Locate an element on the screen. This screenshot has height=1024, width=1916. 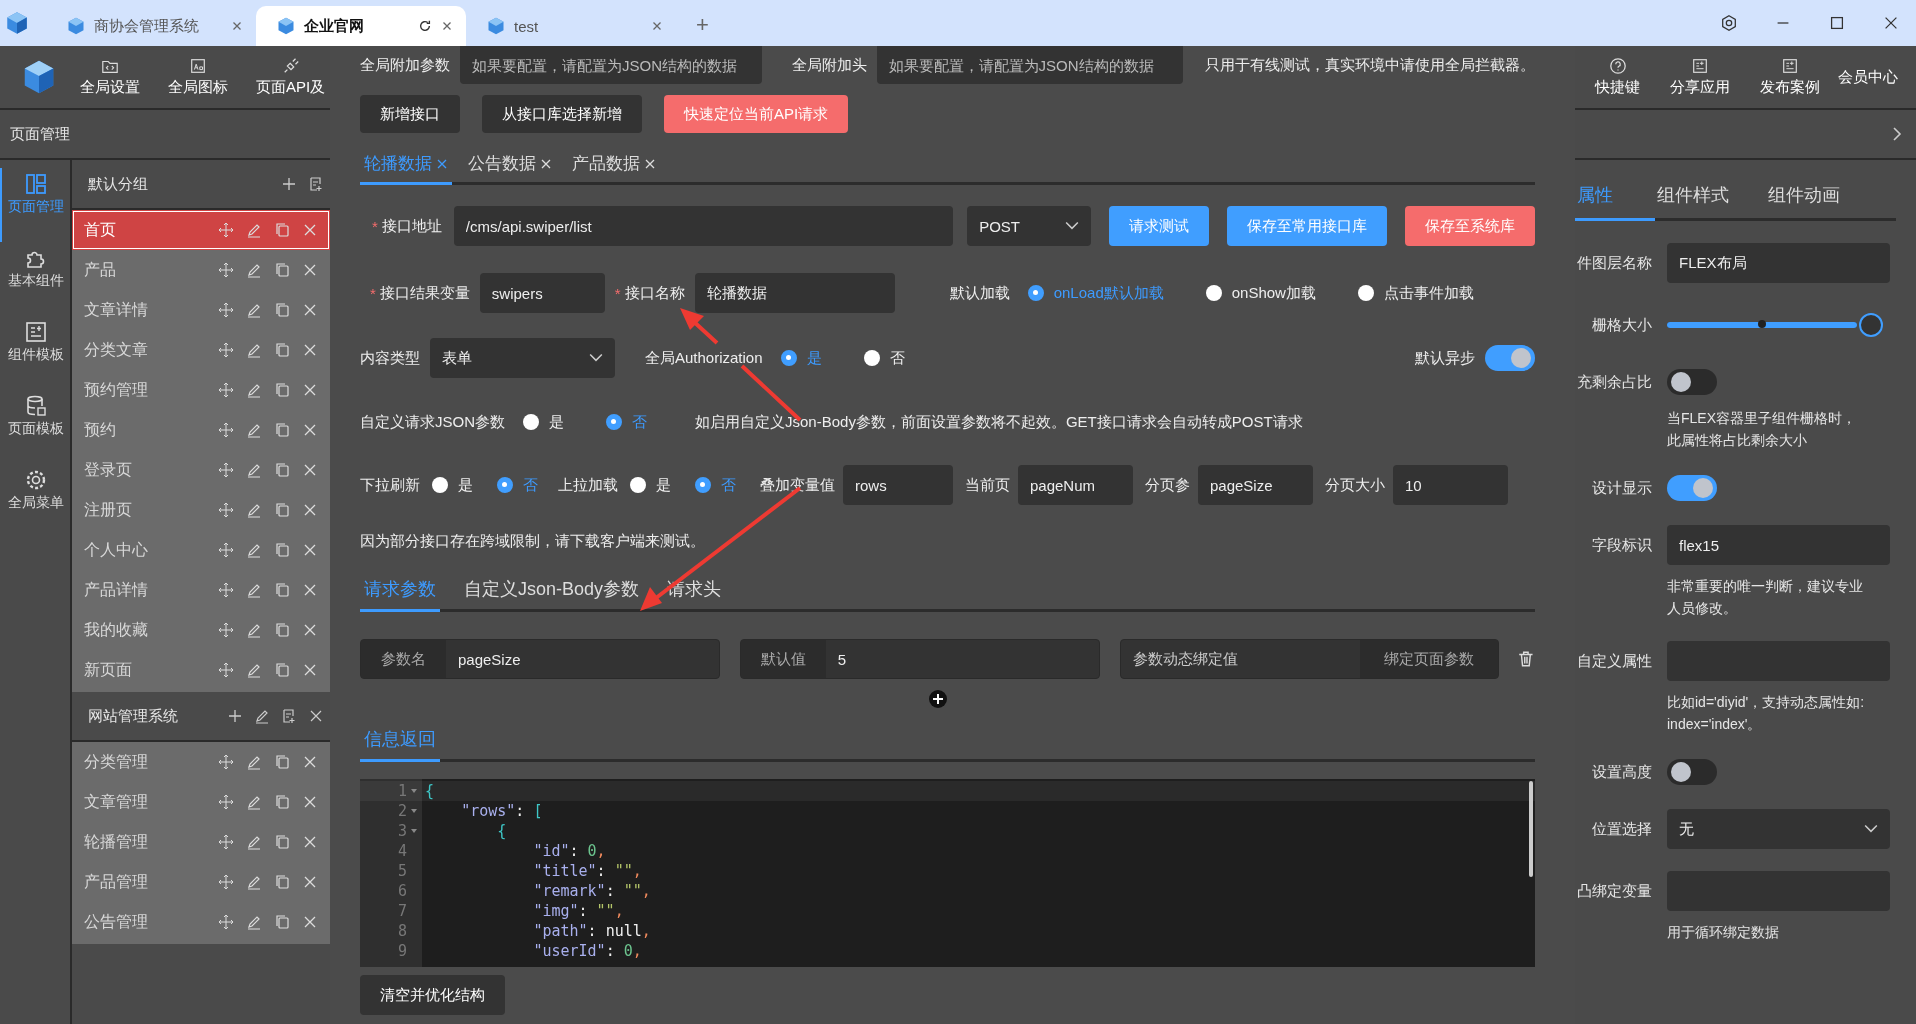
property-label: 字段标识 is located at coordinates (1621, 545).